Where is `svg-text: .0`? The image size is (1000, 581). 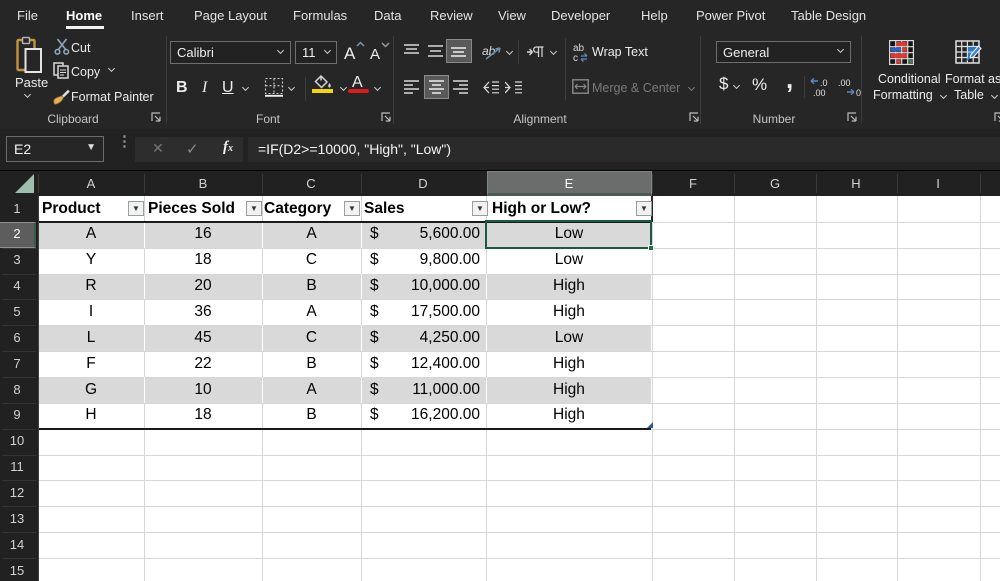
svg-text: .0 is located at coordinates (824, 83).